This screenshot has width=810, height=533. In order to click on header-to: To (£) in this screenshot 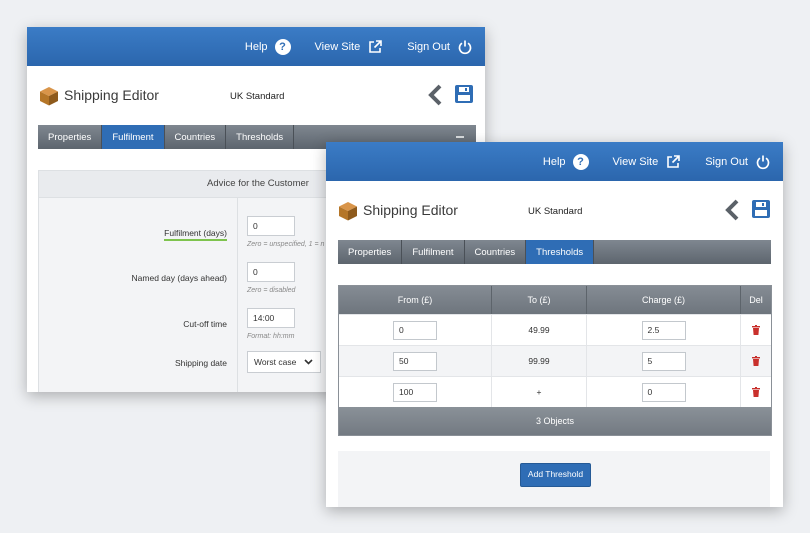, I will do `click(539, 300)`.